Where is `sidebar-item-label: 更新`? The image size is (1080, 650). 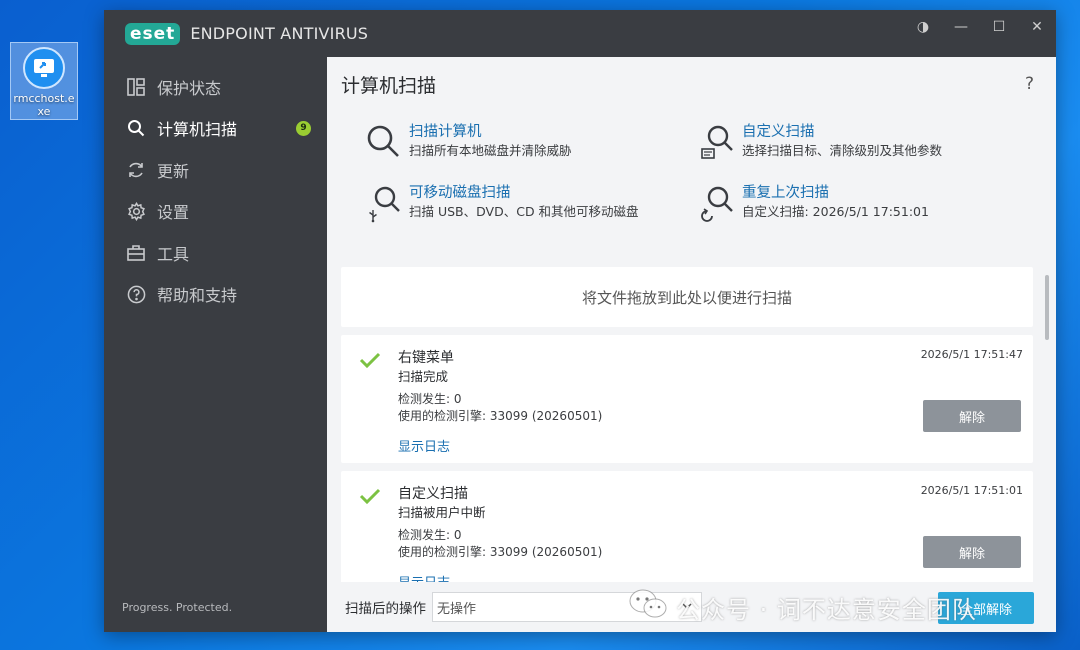
sidebar-item-label: 更新 is located at coordinates (173, 171).